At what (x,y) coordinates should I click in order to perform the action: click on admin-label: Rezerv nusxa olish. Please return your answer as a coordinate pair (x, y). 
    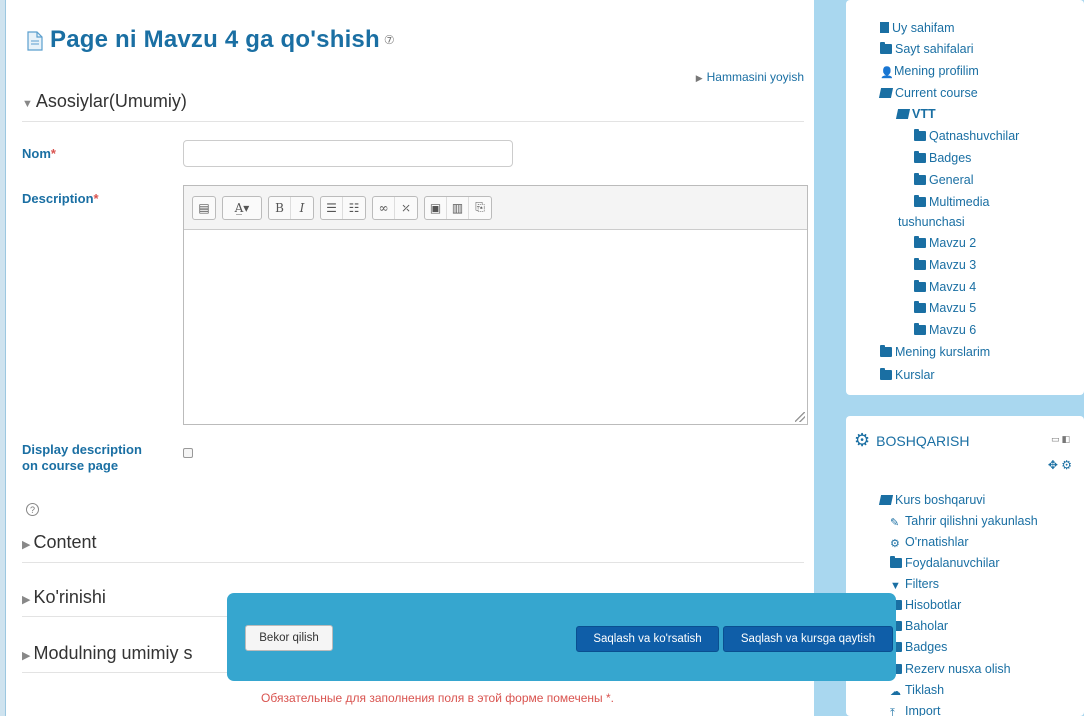
    Looking at the image, I should click on (958, 669).